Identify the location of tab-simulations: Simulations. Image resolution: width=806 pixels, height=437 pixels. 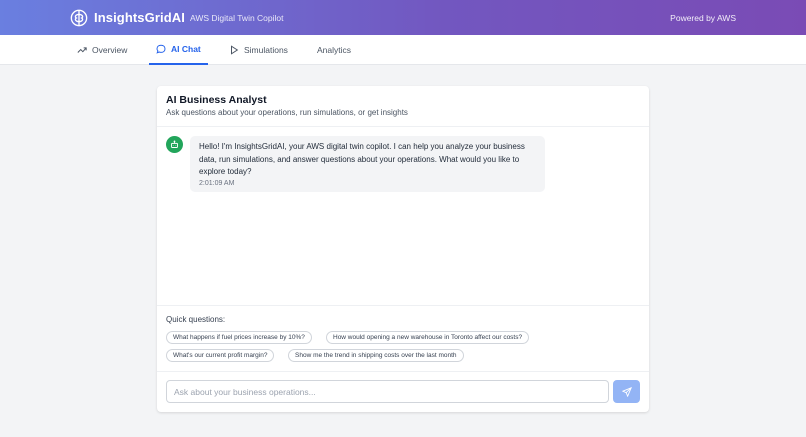
(258, 50).